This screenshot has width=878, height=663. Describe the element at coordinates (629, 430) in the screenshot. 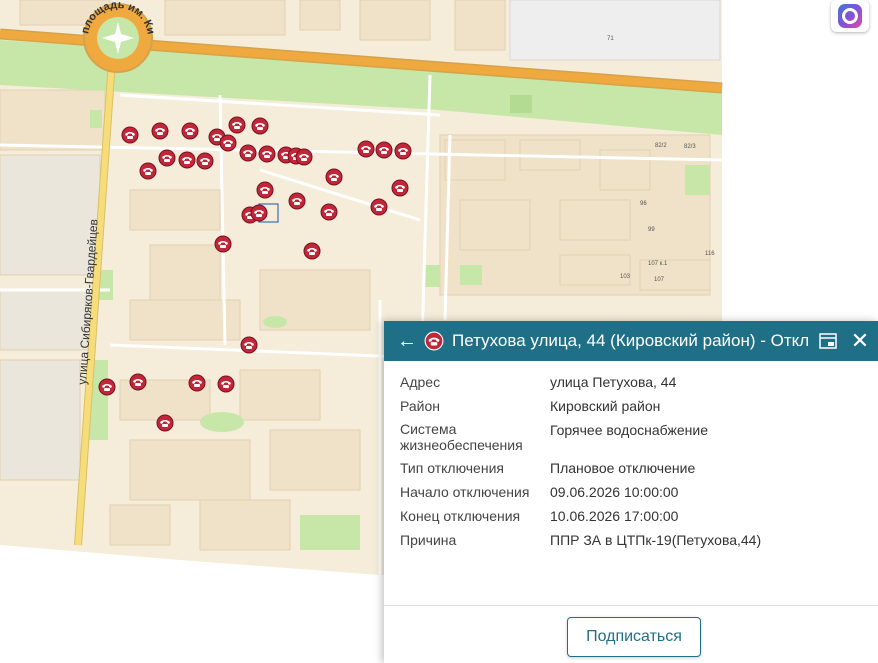

I see `detail-value: Горячее водоснабжение` at that location.